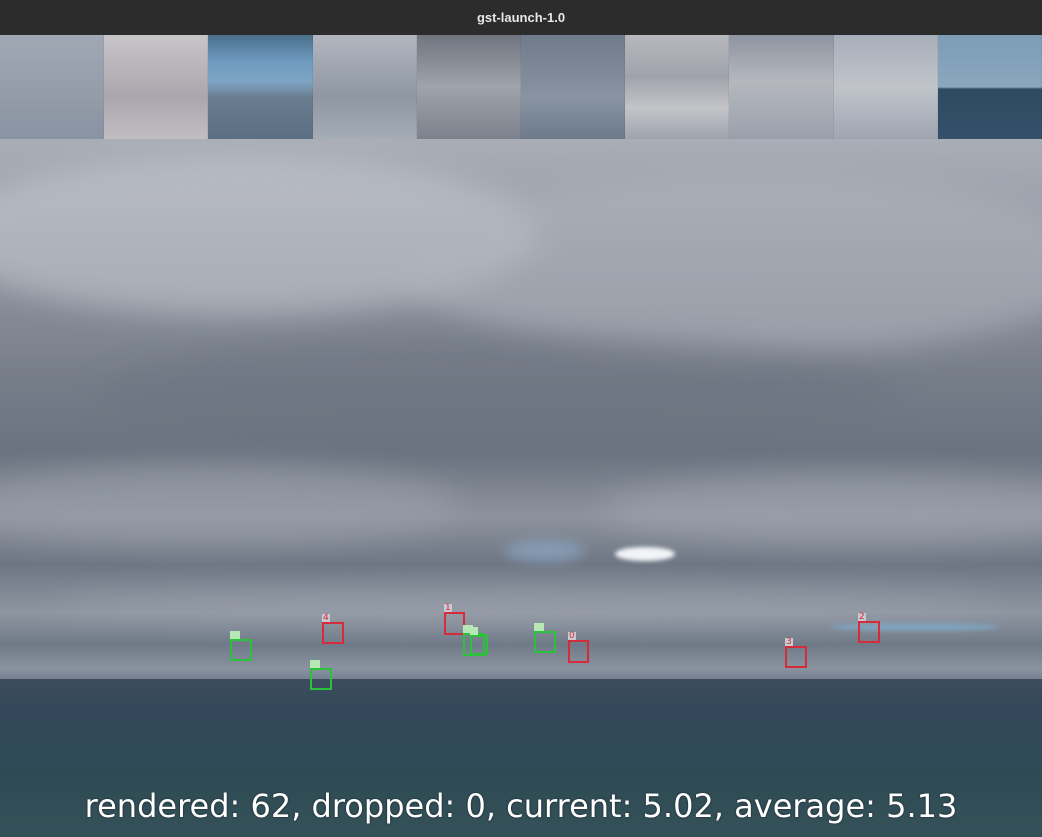 This screenshot has width=1042, height=837. What do you see at coordinates (645, 554) in the screenshot?
I see `sun-patch` at bounding box center [645, 554].